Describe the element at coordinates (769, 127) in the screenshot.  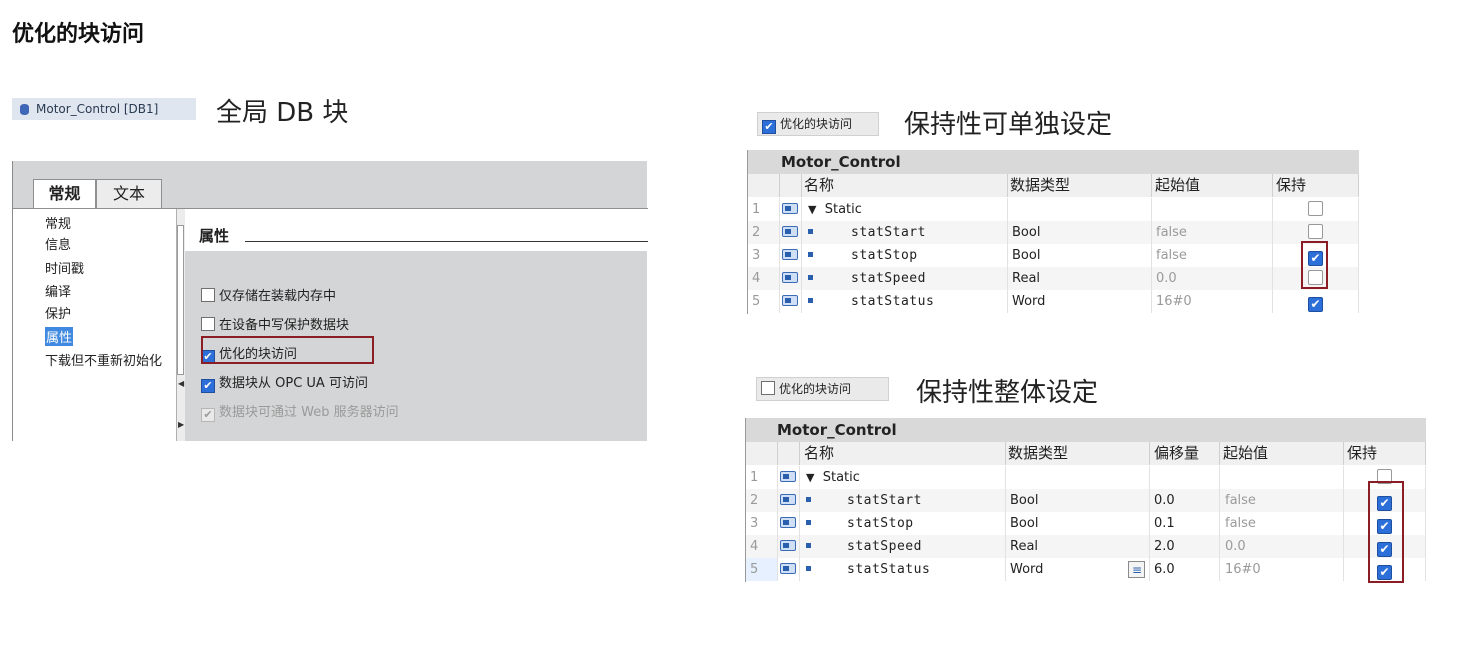
I see `toggle-checkbox: ✔` at that location.